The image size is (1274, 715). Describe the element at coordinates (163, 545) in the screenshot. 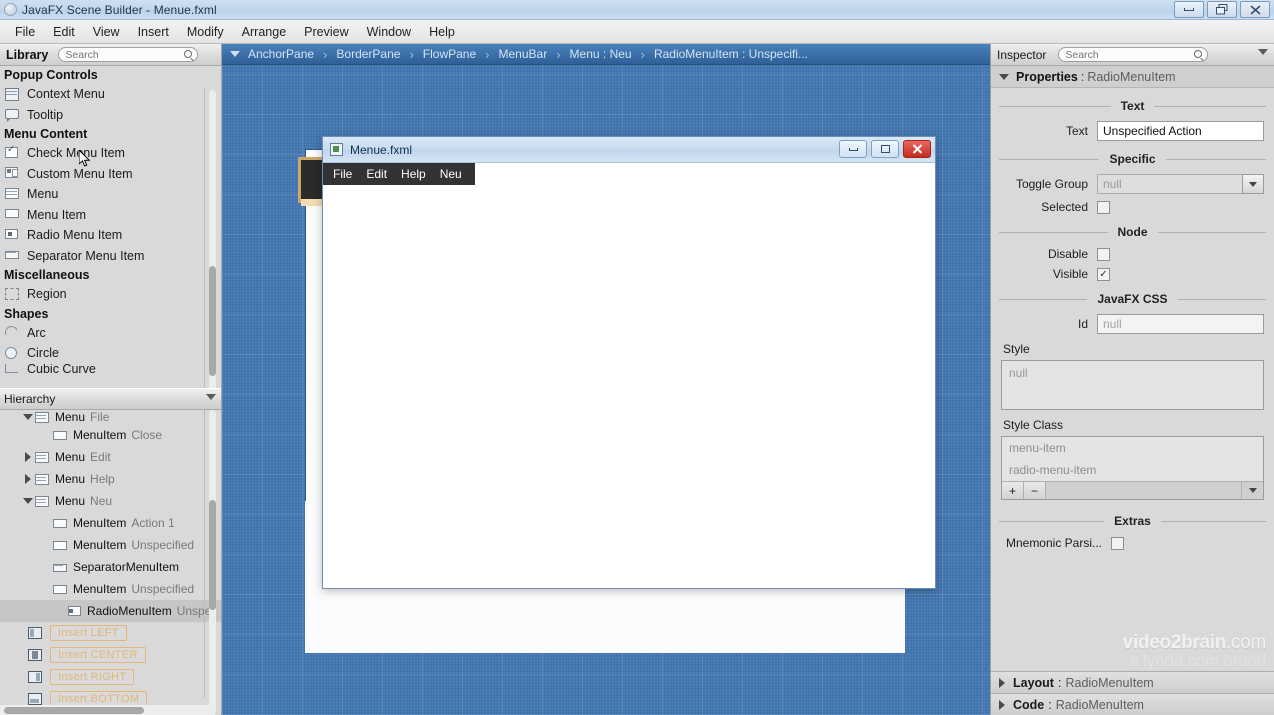

I see `node-value: Unspecified` at that location.